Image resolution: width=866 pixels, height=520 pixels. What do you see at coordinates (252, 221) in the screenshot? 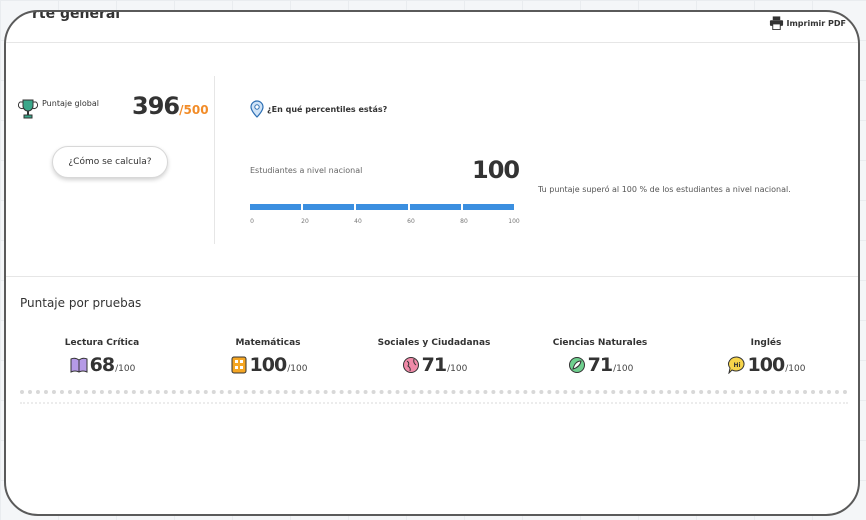
I see `tick-label: 0` at bounding box center [252, 221].